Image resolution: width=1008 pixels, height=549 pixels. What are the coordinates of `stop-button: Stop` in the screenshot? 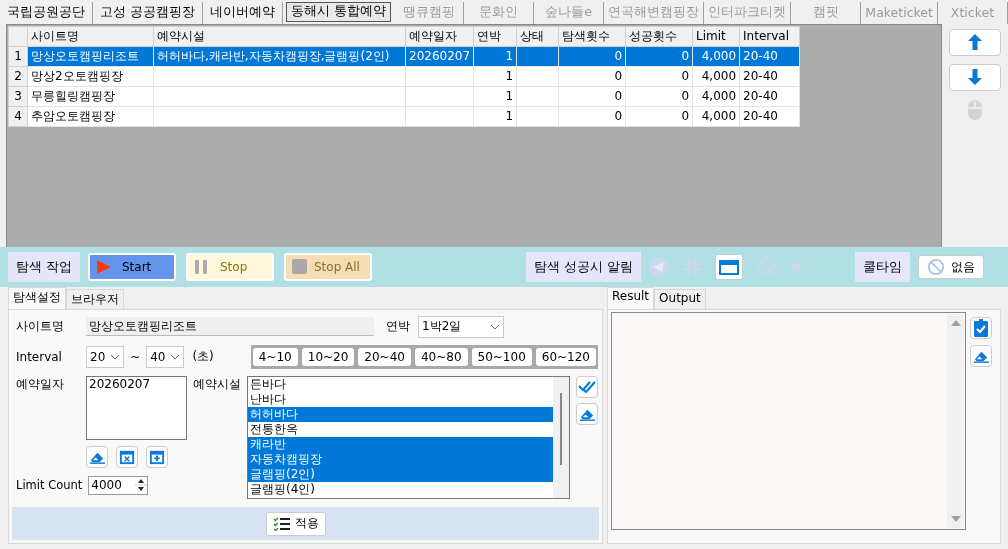 It's located at (230, 267).